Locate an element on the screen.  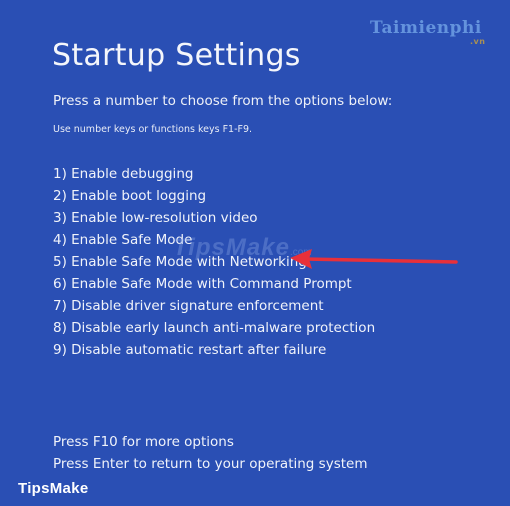
arrow-shaft is located at coordinates (380, 260).